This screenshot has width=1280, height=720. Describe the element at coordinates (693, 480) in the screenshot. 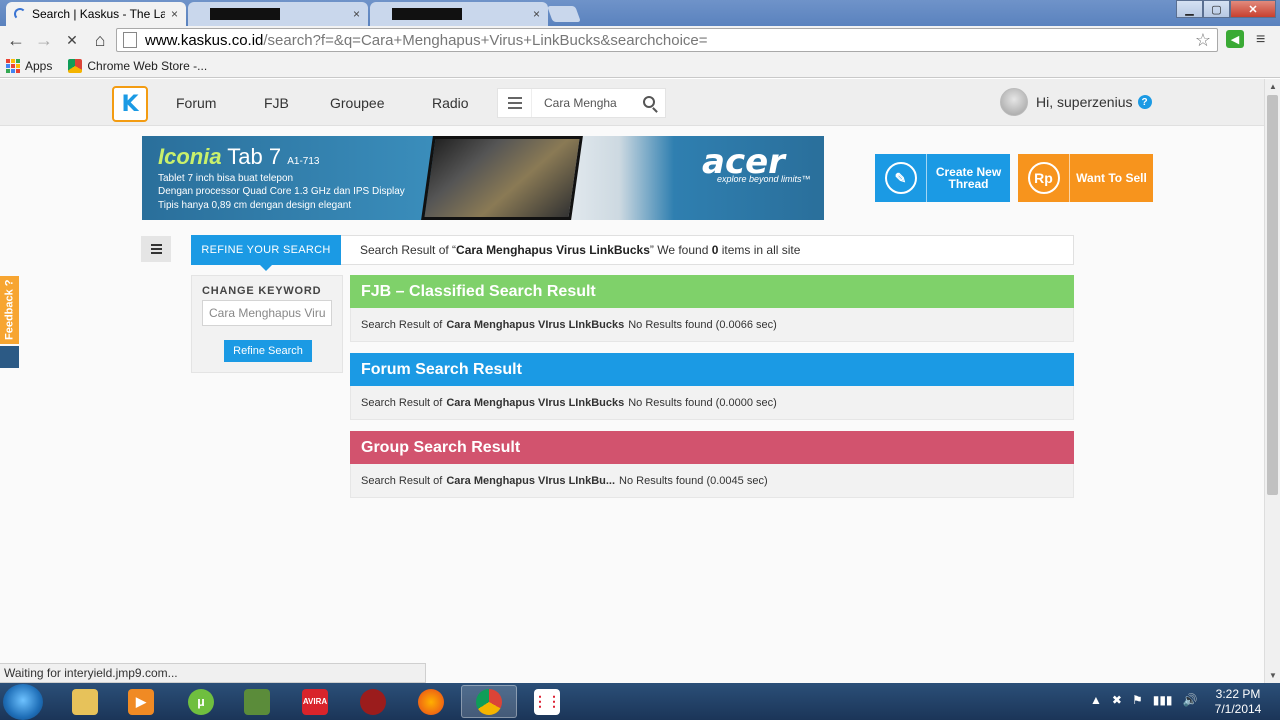

I see `result-note: No Results found (0.0045 sec)` at that location.